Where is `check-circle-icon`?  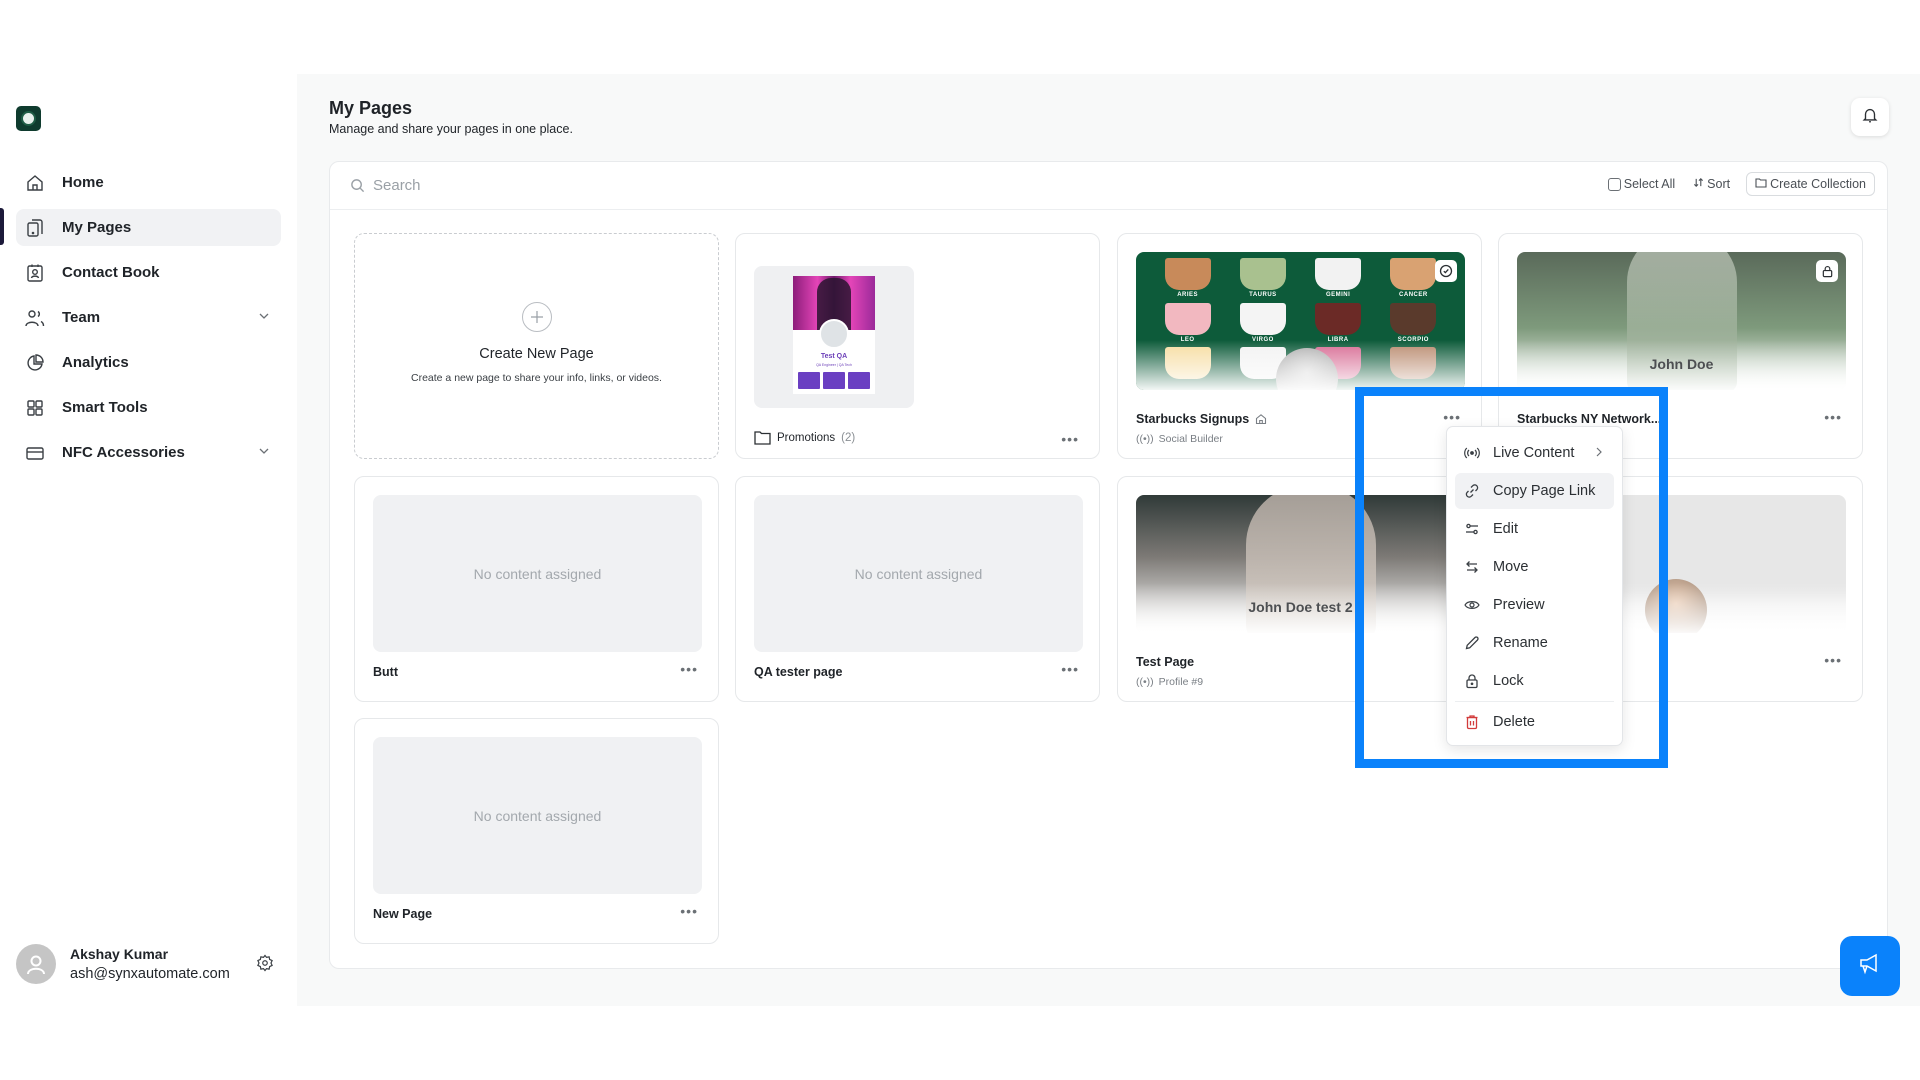 check-circle-icon is located at coordinates (1446, 271).